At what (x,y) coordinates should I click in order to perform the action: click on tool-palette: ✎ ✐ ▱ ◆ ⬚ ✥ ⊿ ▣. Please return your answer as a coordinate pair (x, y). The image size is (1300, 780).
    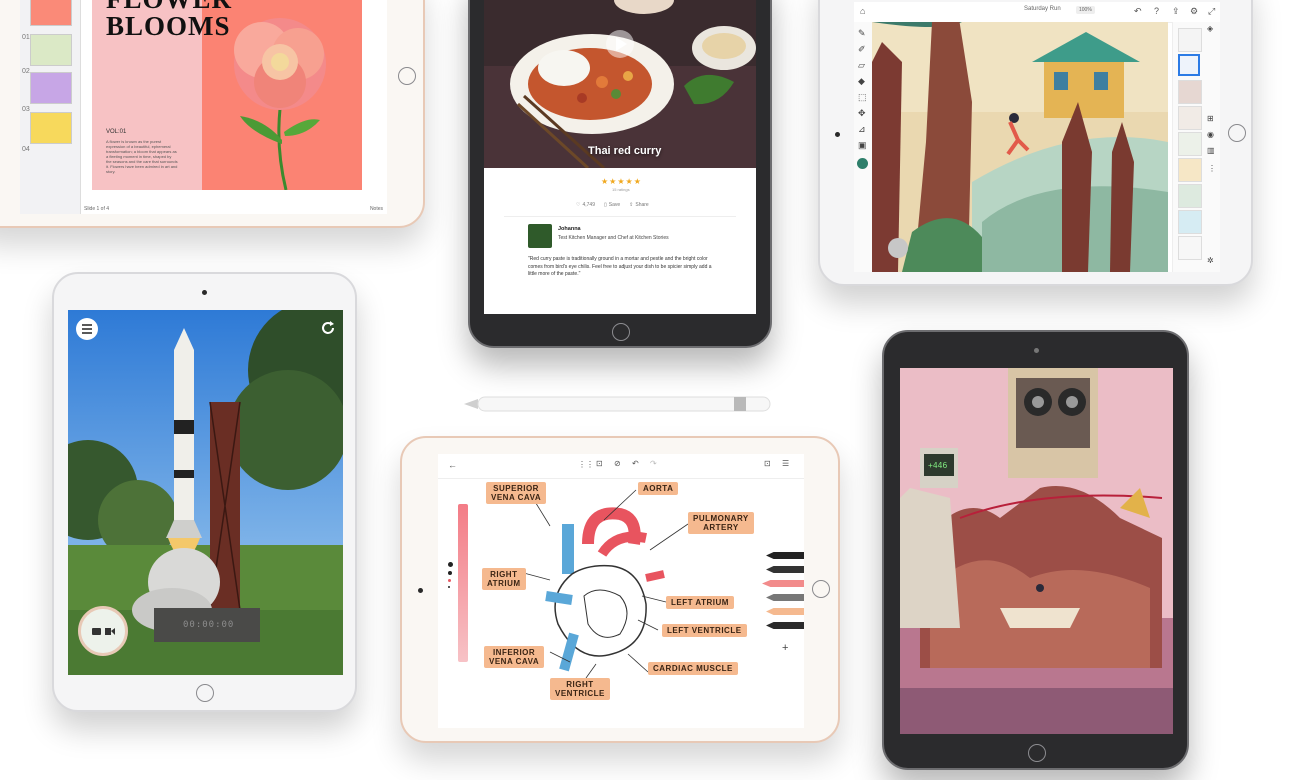
    Looking at the image, I should click on (863, 147).